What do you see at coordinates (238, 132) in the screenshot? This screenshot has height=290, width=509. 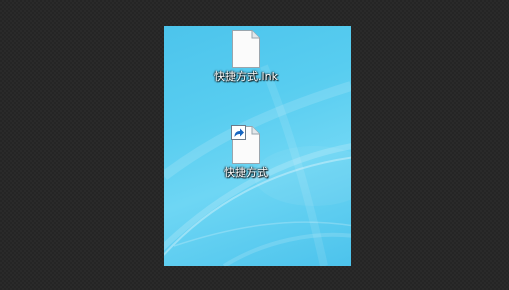 I see `shortcut-arrow-icon` at bounding box center [238, 132].